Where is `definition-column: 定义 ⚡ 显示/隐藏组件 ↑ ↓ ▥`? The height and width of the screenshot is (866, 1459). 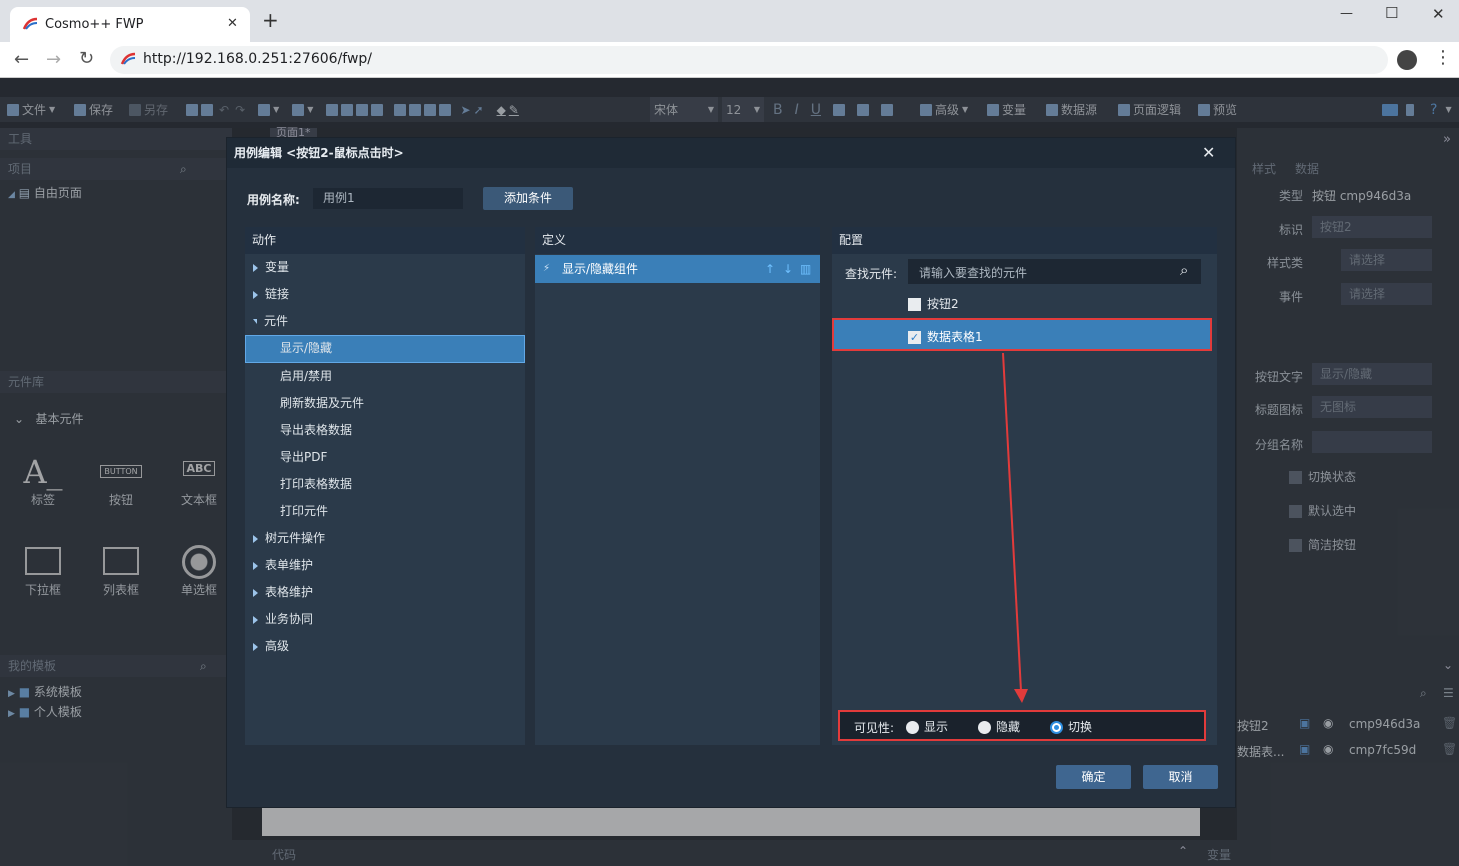
definition-column: 定义 ⚡ 显示/隐藏组件 ↑ ↓ ▥ is located at coordinates (677, 486).